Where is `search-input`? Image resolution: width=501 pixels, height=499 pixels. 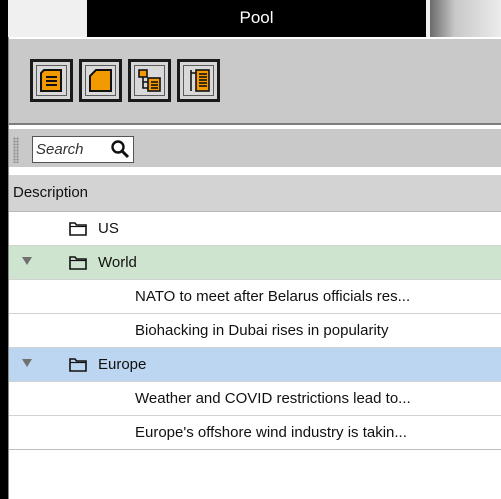 search-input is located at coordinates (71, 149).